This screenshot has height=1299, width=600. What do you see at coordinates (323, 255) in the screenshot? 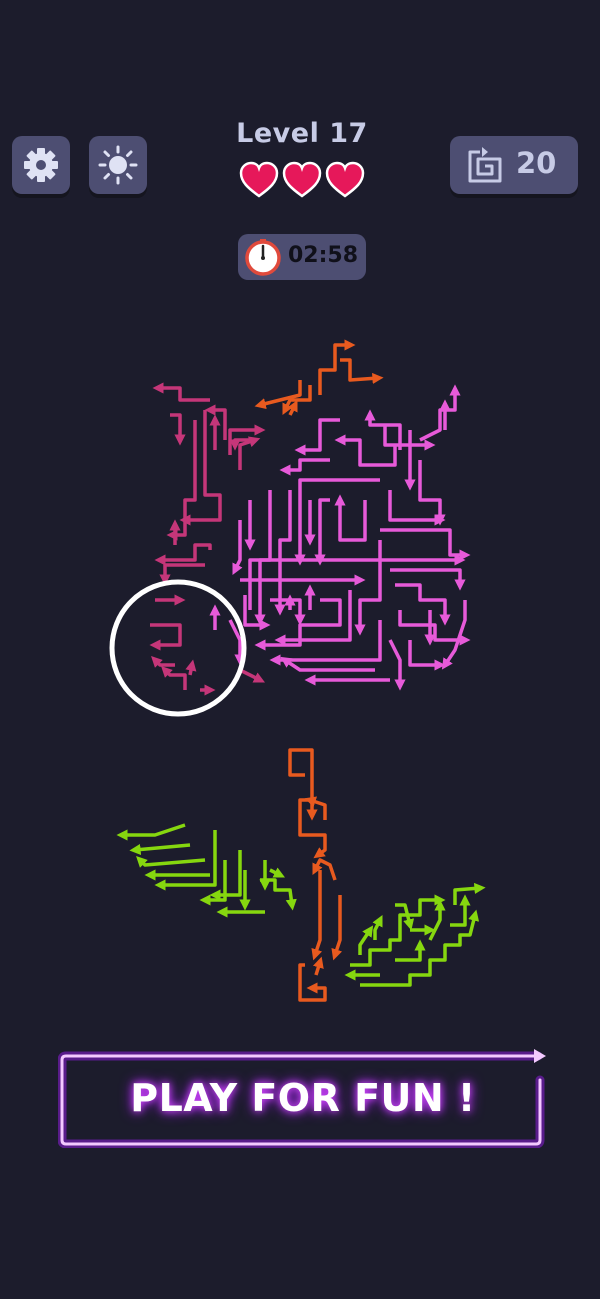
I see `timer-value: 02:58` at bounding box center [323, 255].